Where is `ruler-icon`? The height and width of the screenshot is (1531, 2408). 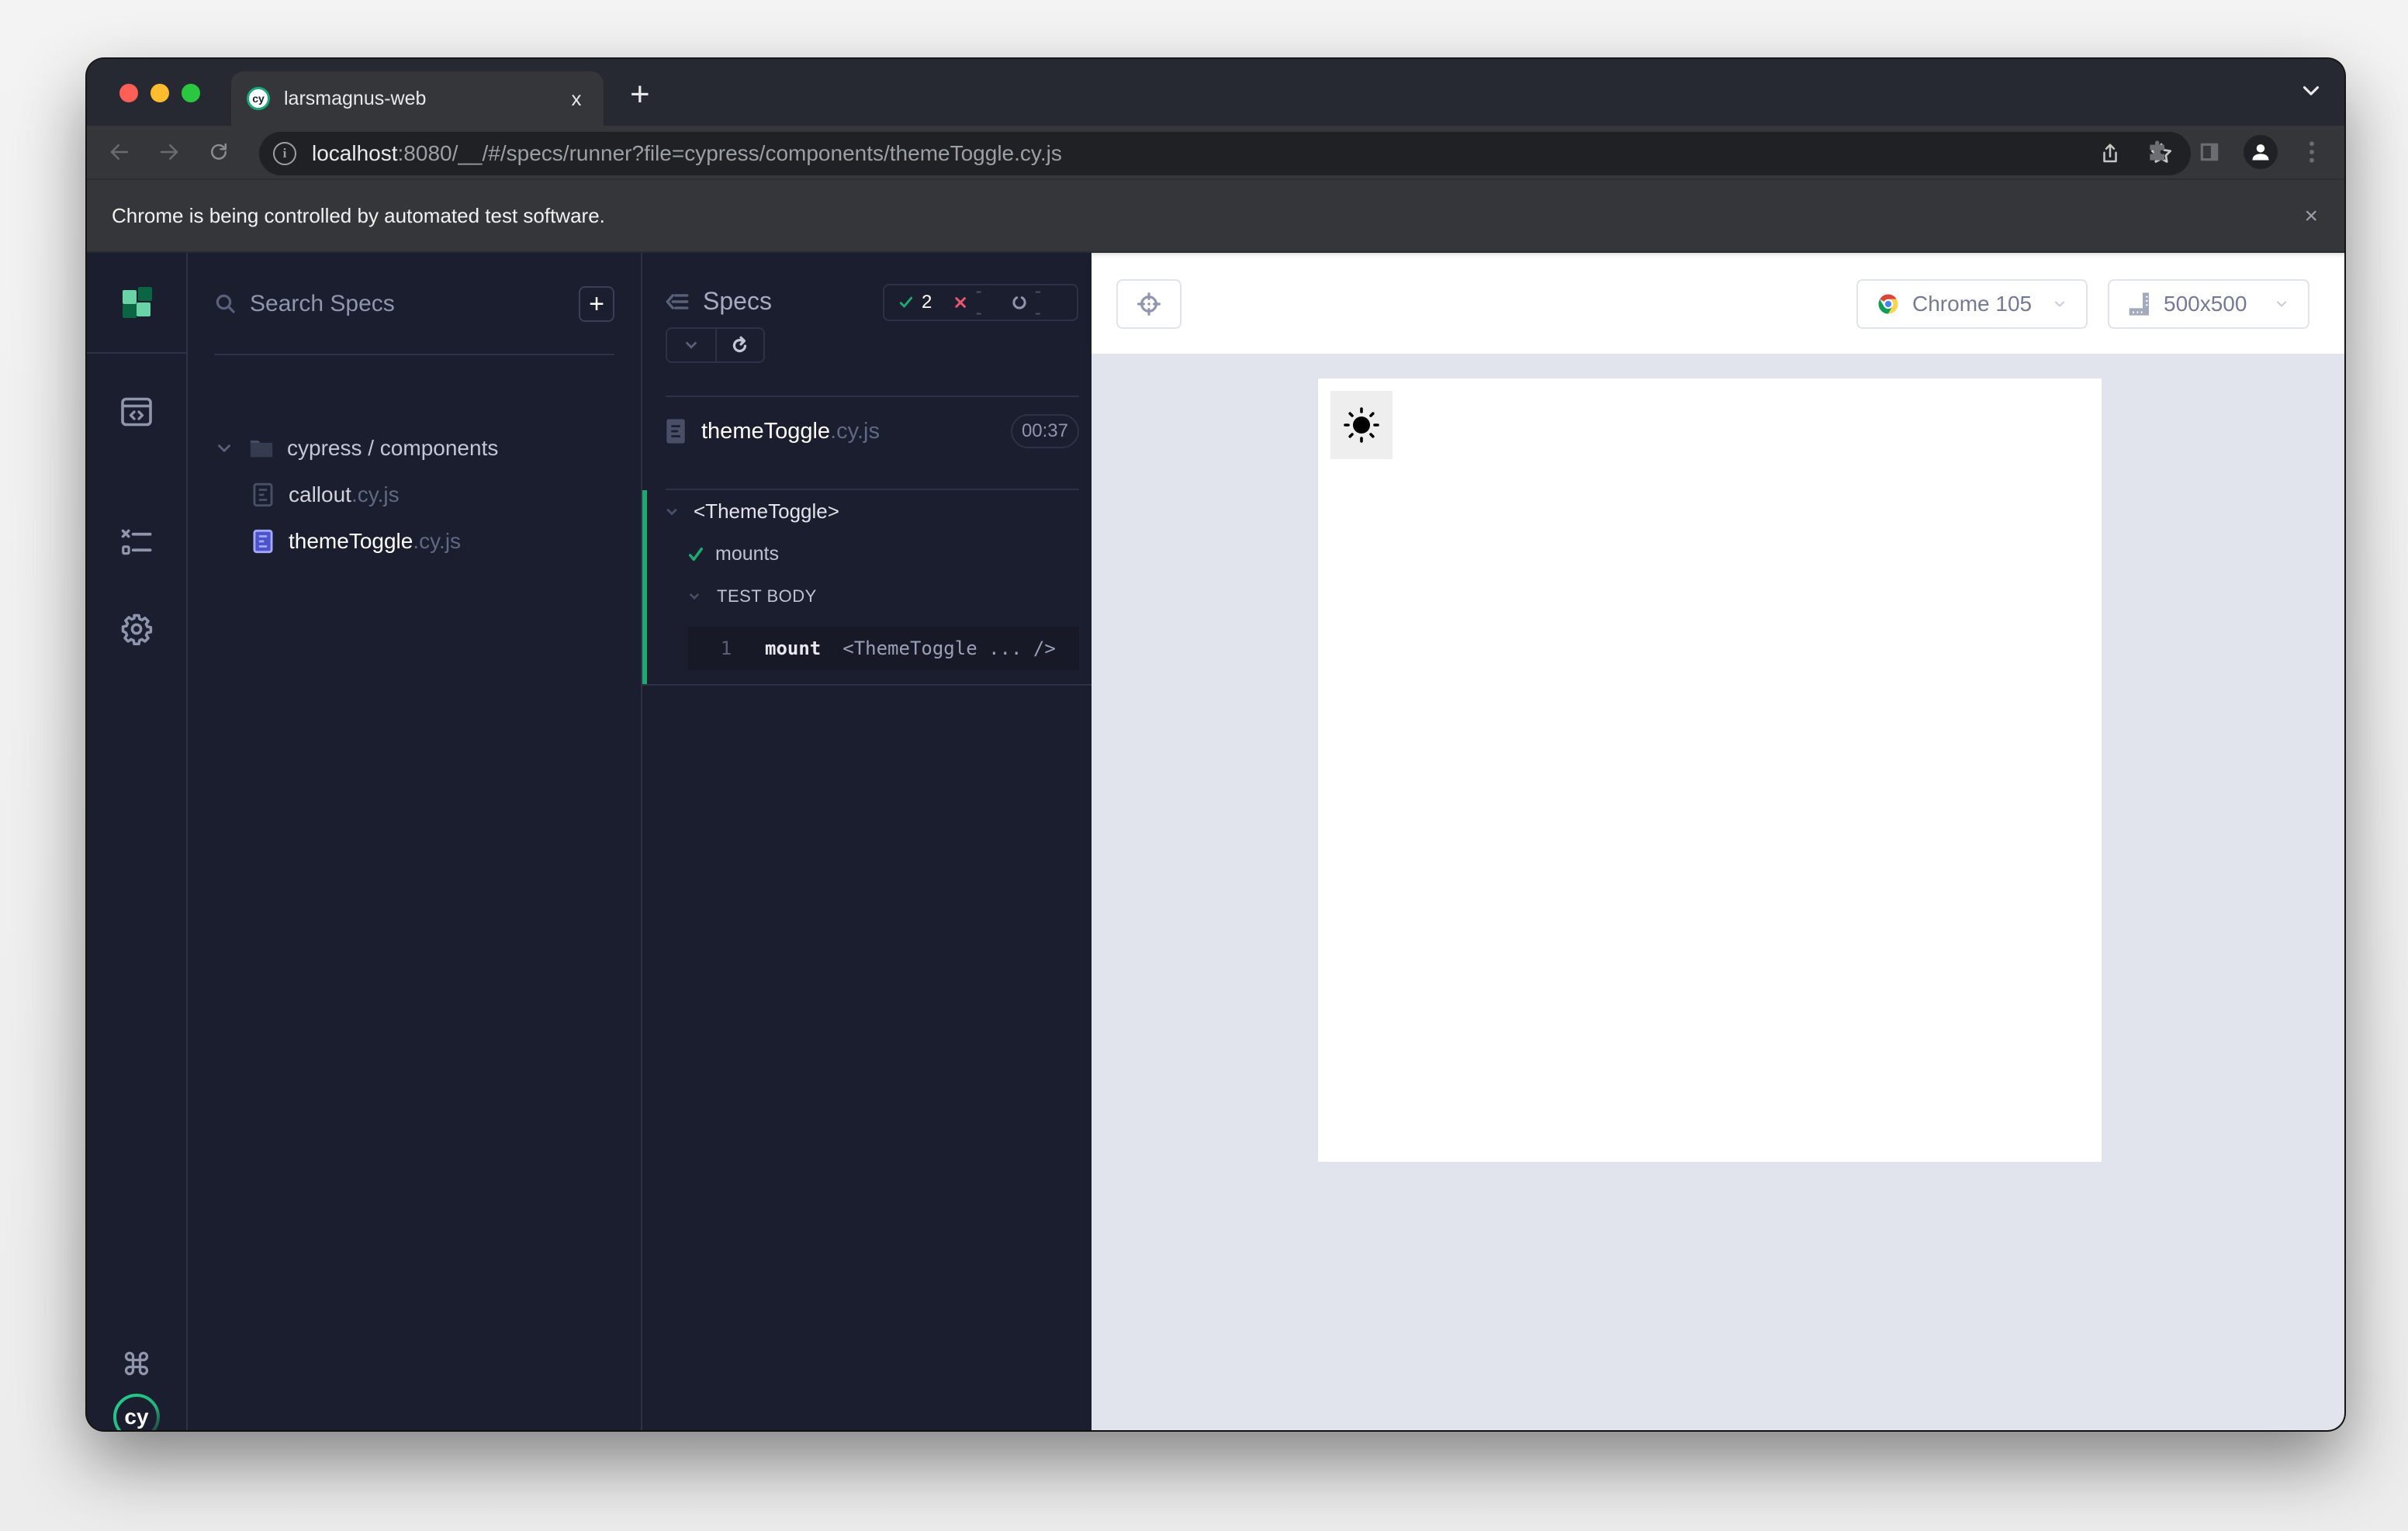 ruler-icon is located at coordinates (2139, 304).